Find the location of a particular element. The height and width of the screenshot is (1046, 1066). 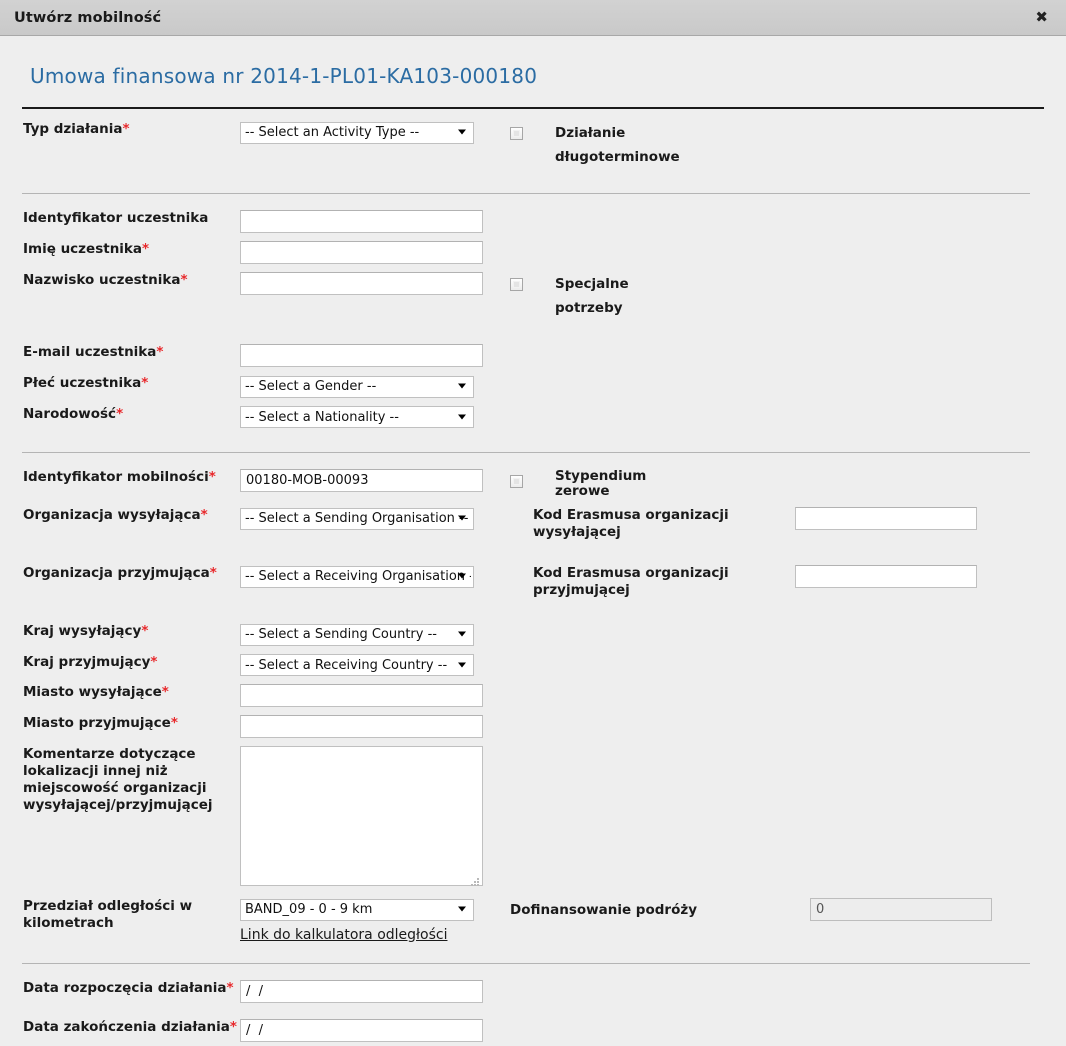

label-distance-band: Przedział odległości w kilometrach is located at coordinates (108, 914).